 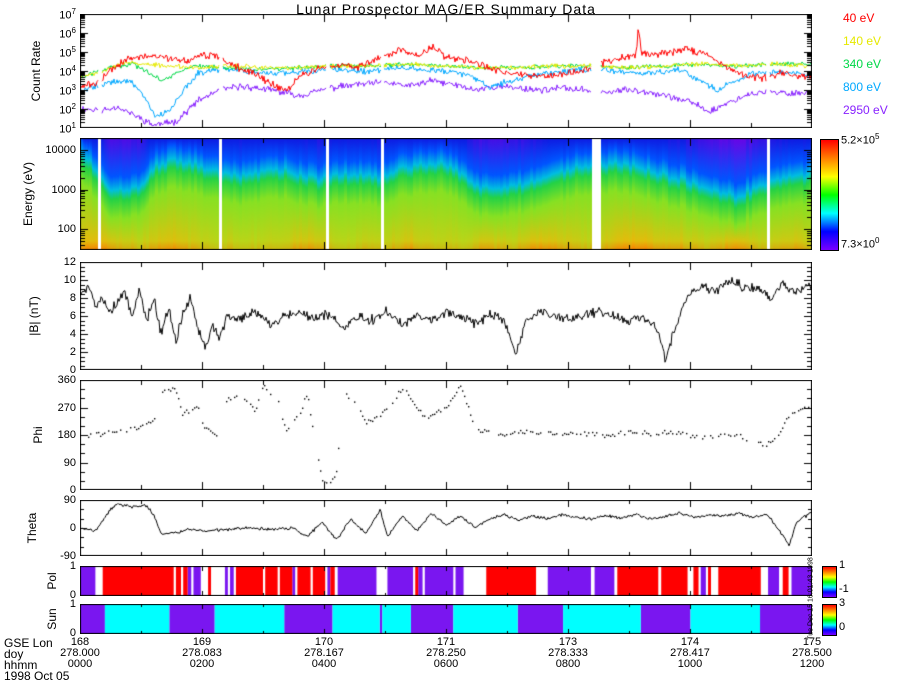 I want to click on tick-label: 3, so click(x=842, y=603).